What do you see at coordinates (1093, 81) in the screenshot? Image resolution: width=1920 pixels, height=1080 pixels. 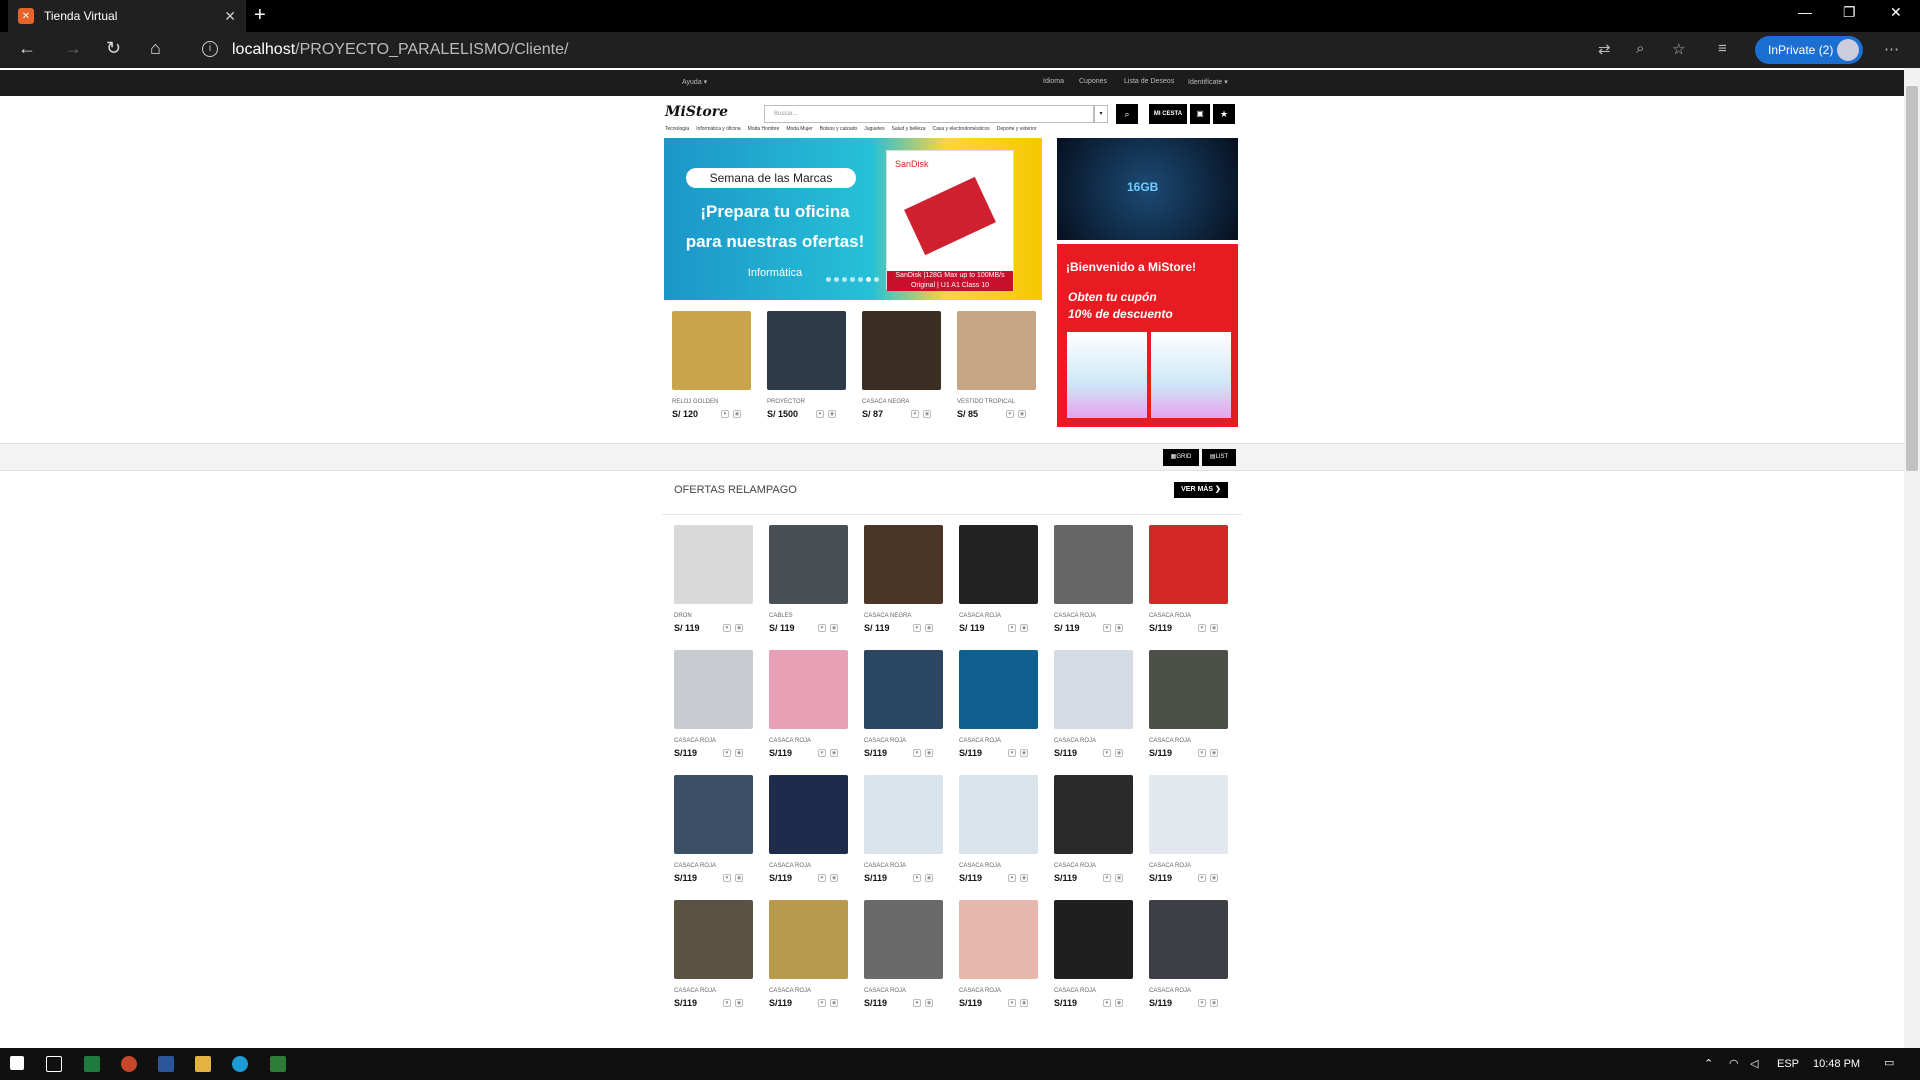 I see `coupons-link: Cupones` at bounding box center [1093, 81].